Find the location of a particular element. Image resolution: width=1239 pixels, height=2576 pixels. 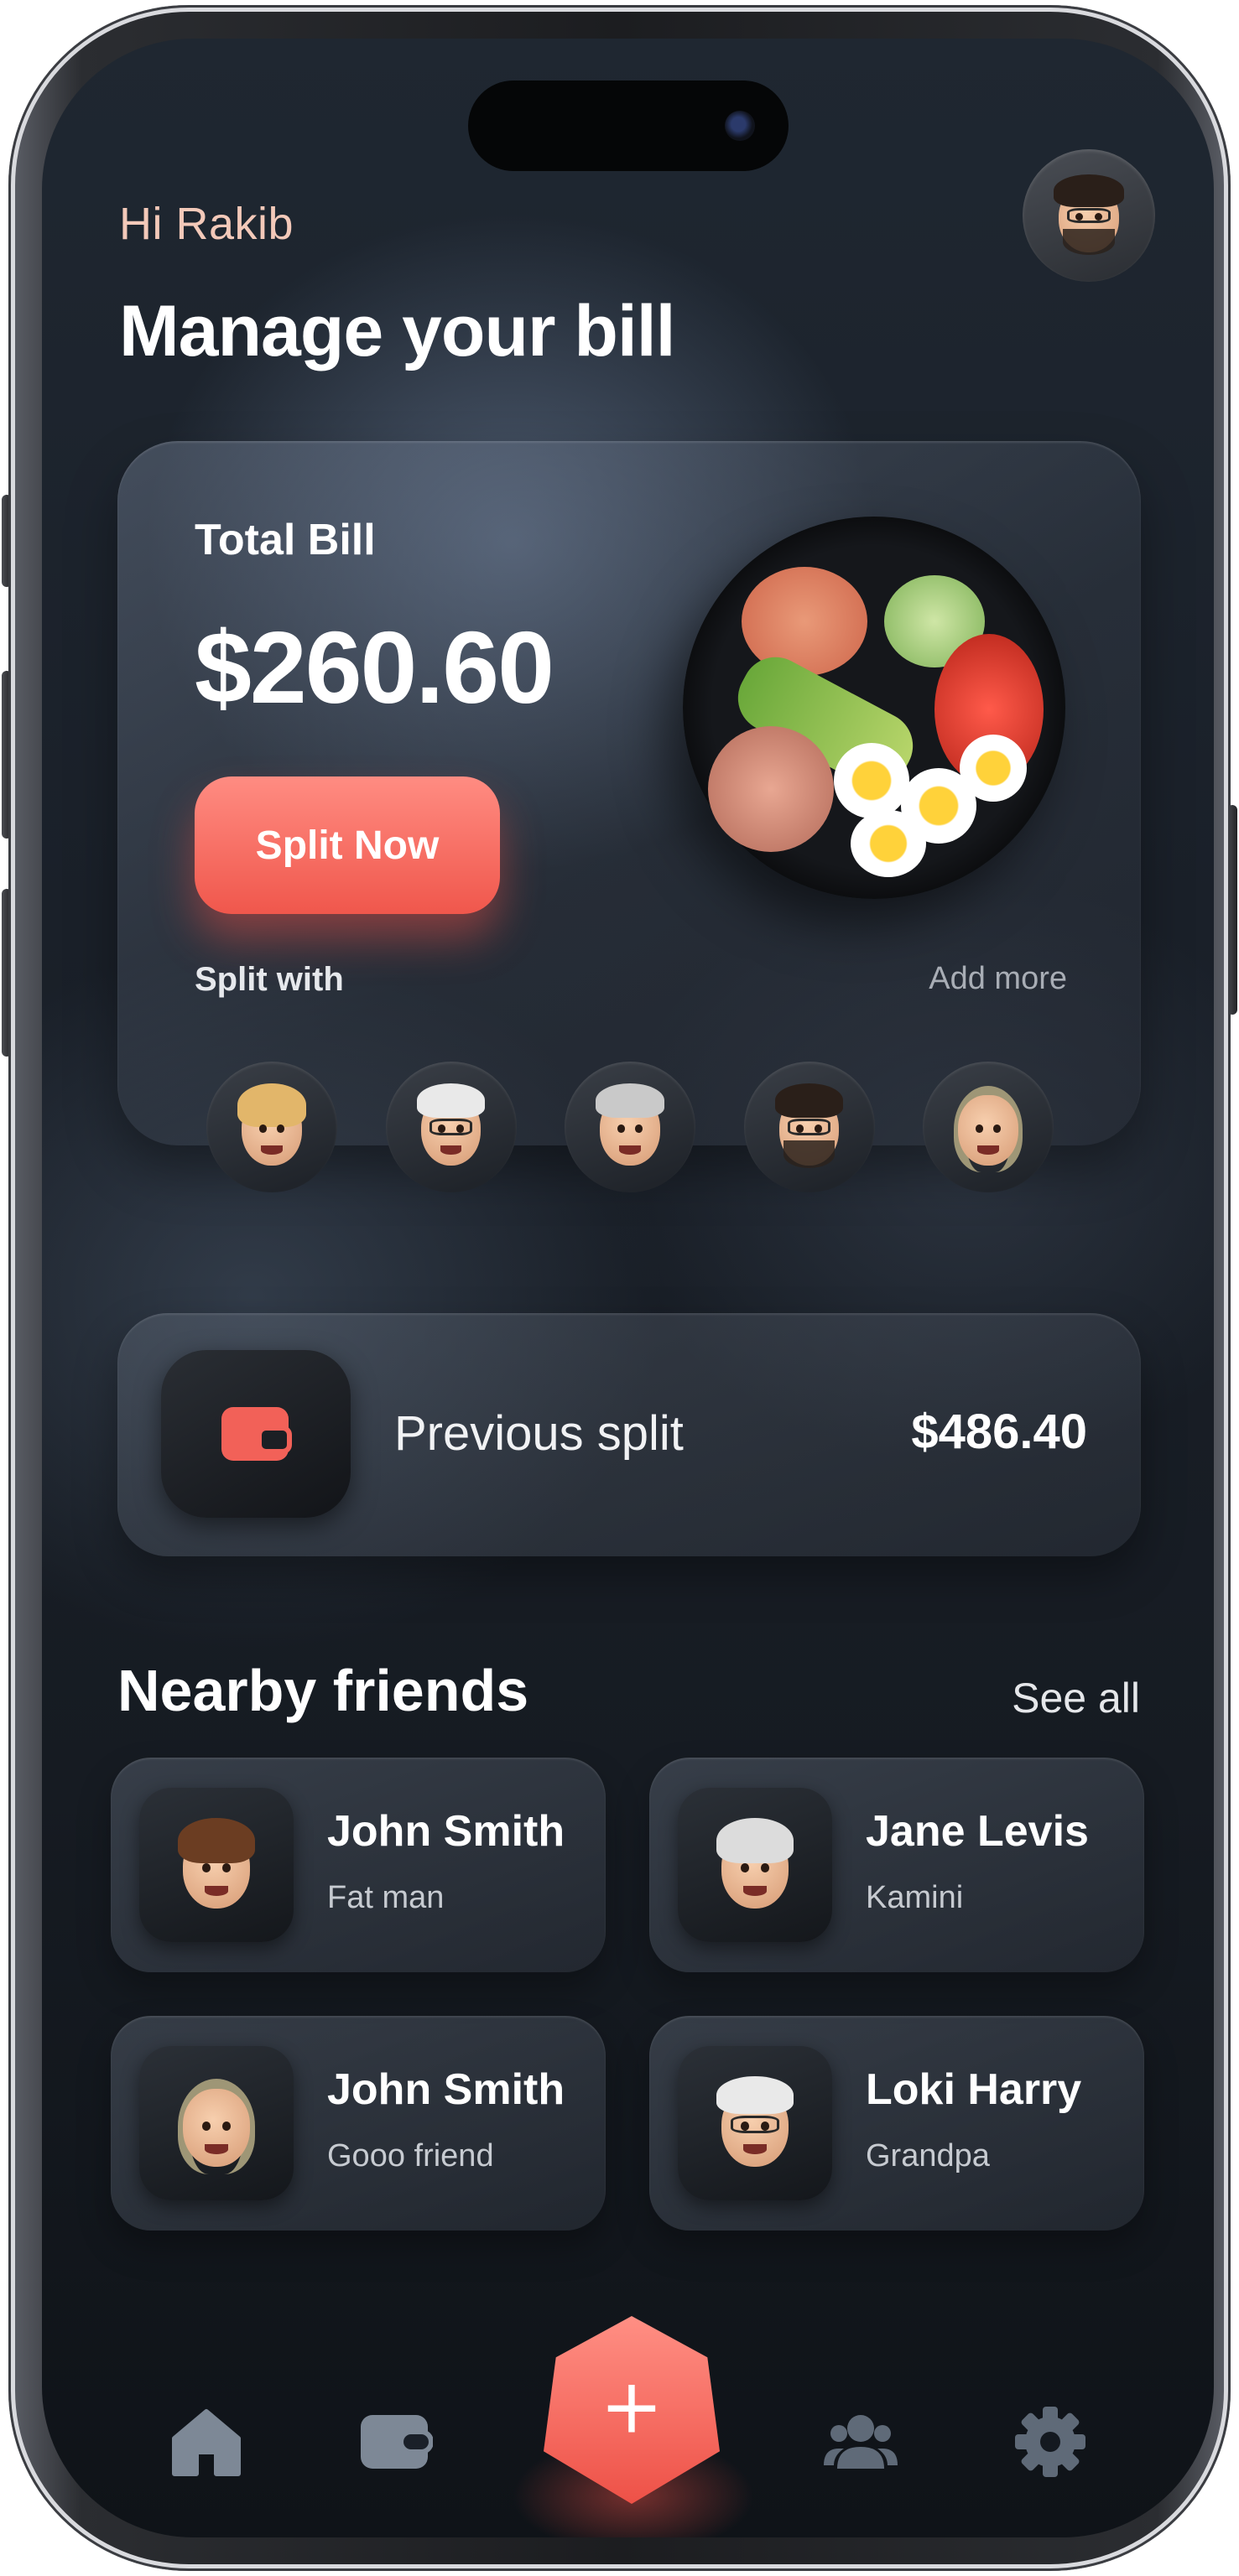

friend-card: John Smith Fat man is located at coordinates (358, 1865).